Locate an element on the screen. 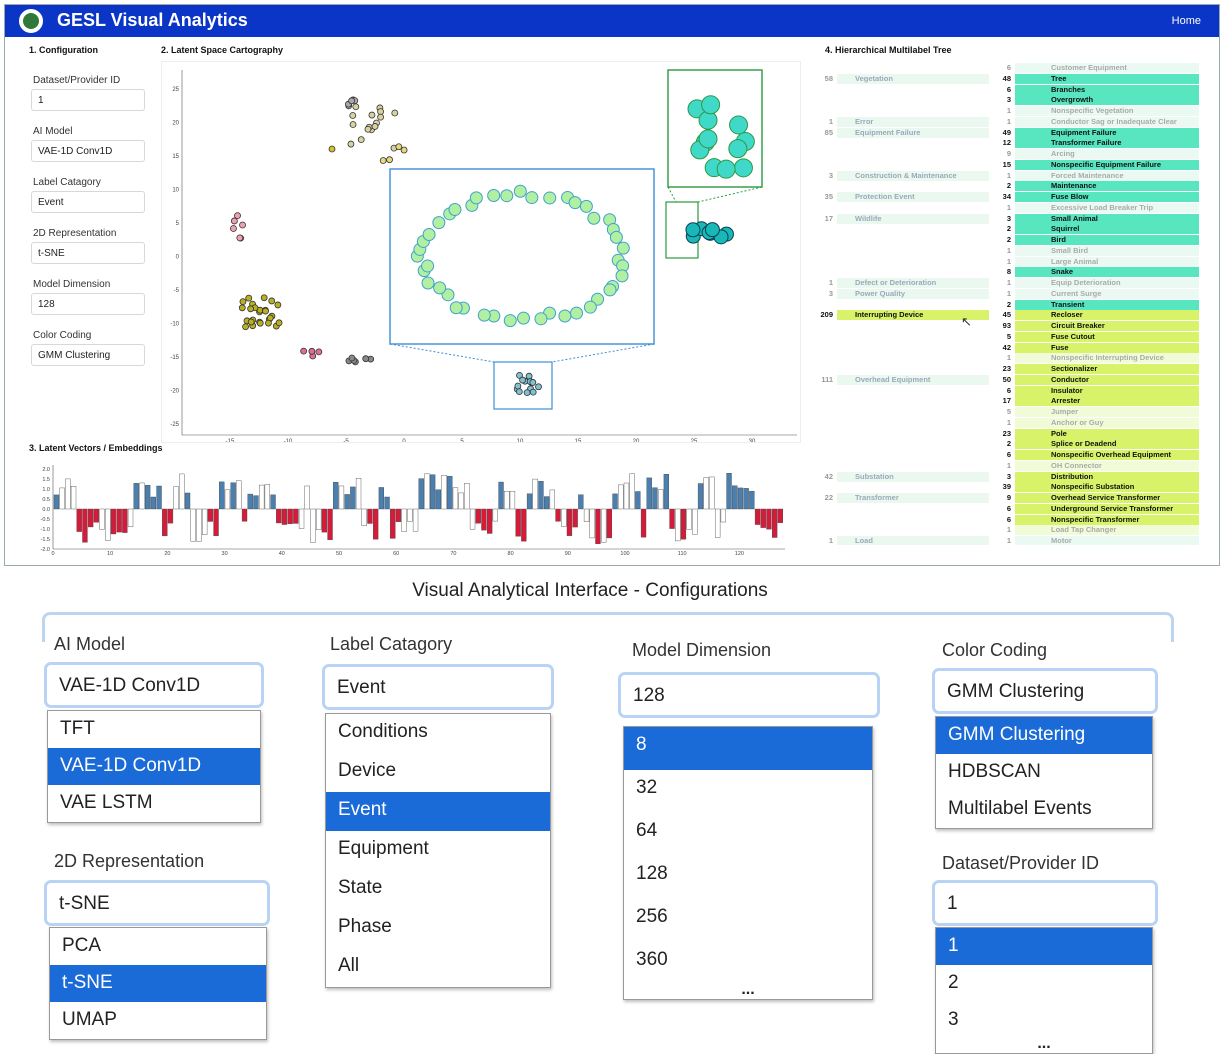 This screenshot has height=1054, width=1224. tree-child-node: Branches is located at coordinates (1107, 89).